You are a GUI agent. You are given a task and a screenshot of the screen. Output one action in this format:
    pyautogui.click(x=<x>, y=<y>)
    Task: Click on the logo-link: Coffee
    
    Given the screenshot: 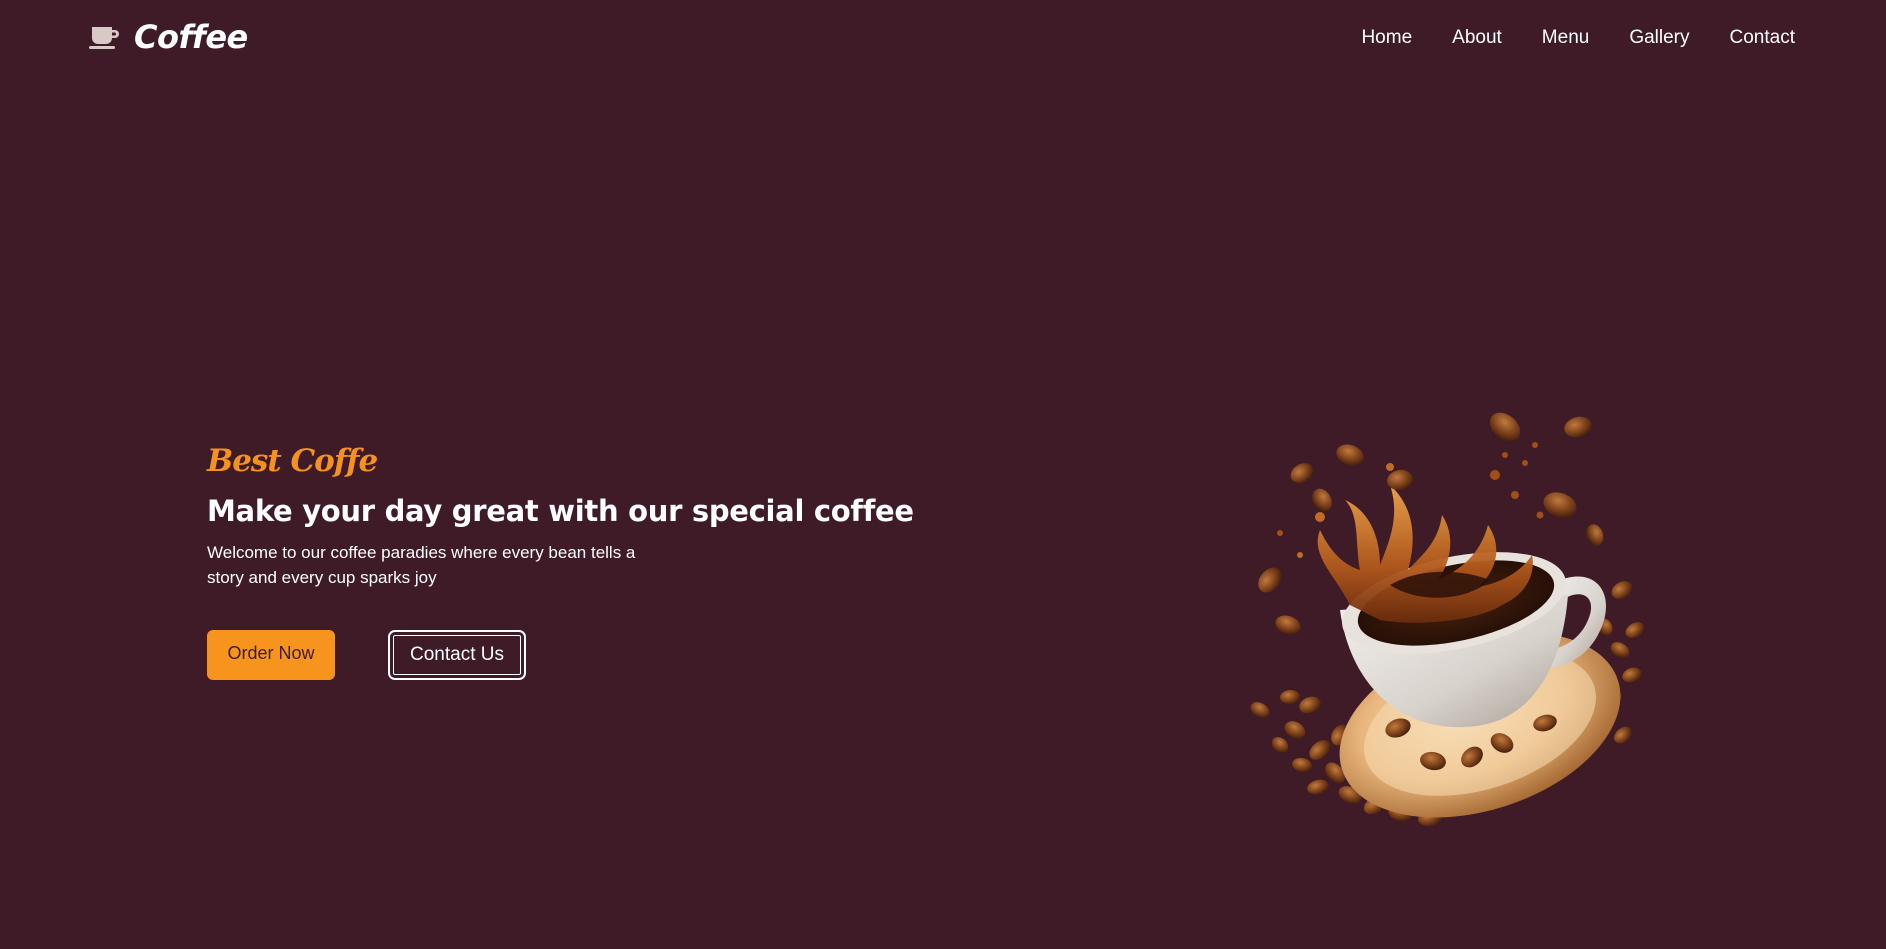 What is the action you would take?
    pyautogui.click(x=168, y=37)
    